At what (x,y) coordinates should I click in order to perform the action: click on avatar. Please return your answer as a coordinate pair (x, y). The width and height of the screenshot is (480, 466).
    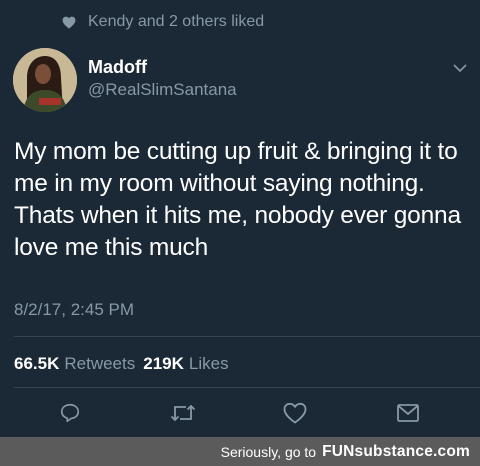
    Looking at the image, I should click on (45, 80).